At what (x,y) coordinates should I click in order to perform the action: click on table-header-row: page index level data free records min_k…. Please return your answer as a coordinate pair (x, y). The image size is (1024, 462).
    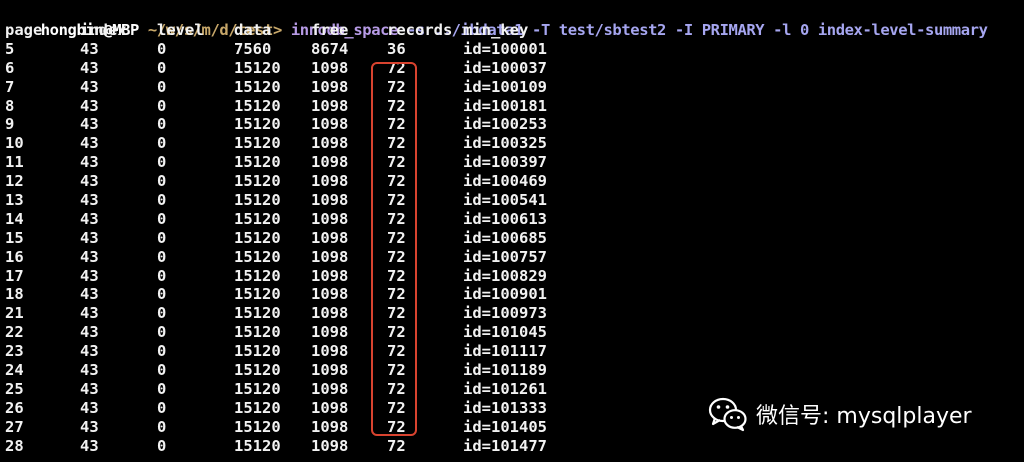
    Looking at the image, I should click on (266, 30).